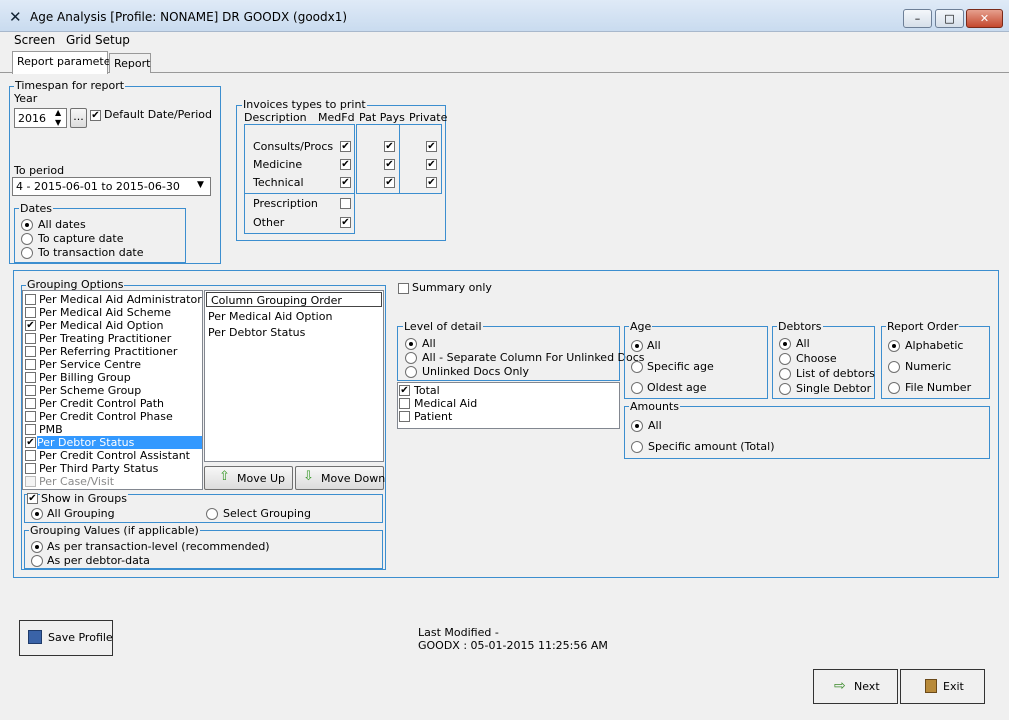  Describe the element at coordinates (37, 514) in the screenshot. I see `all-grouping-radio` at that location.